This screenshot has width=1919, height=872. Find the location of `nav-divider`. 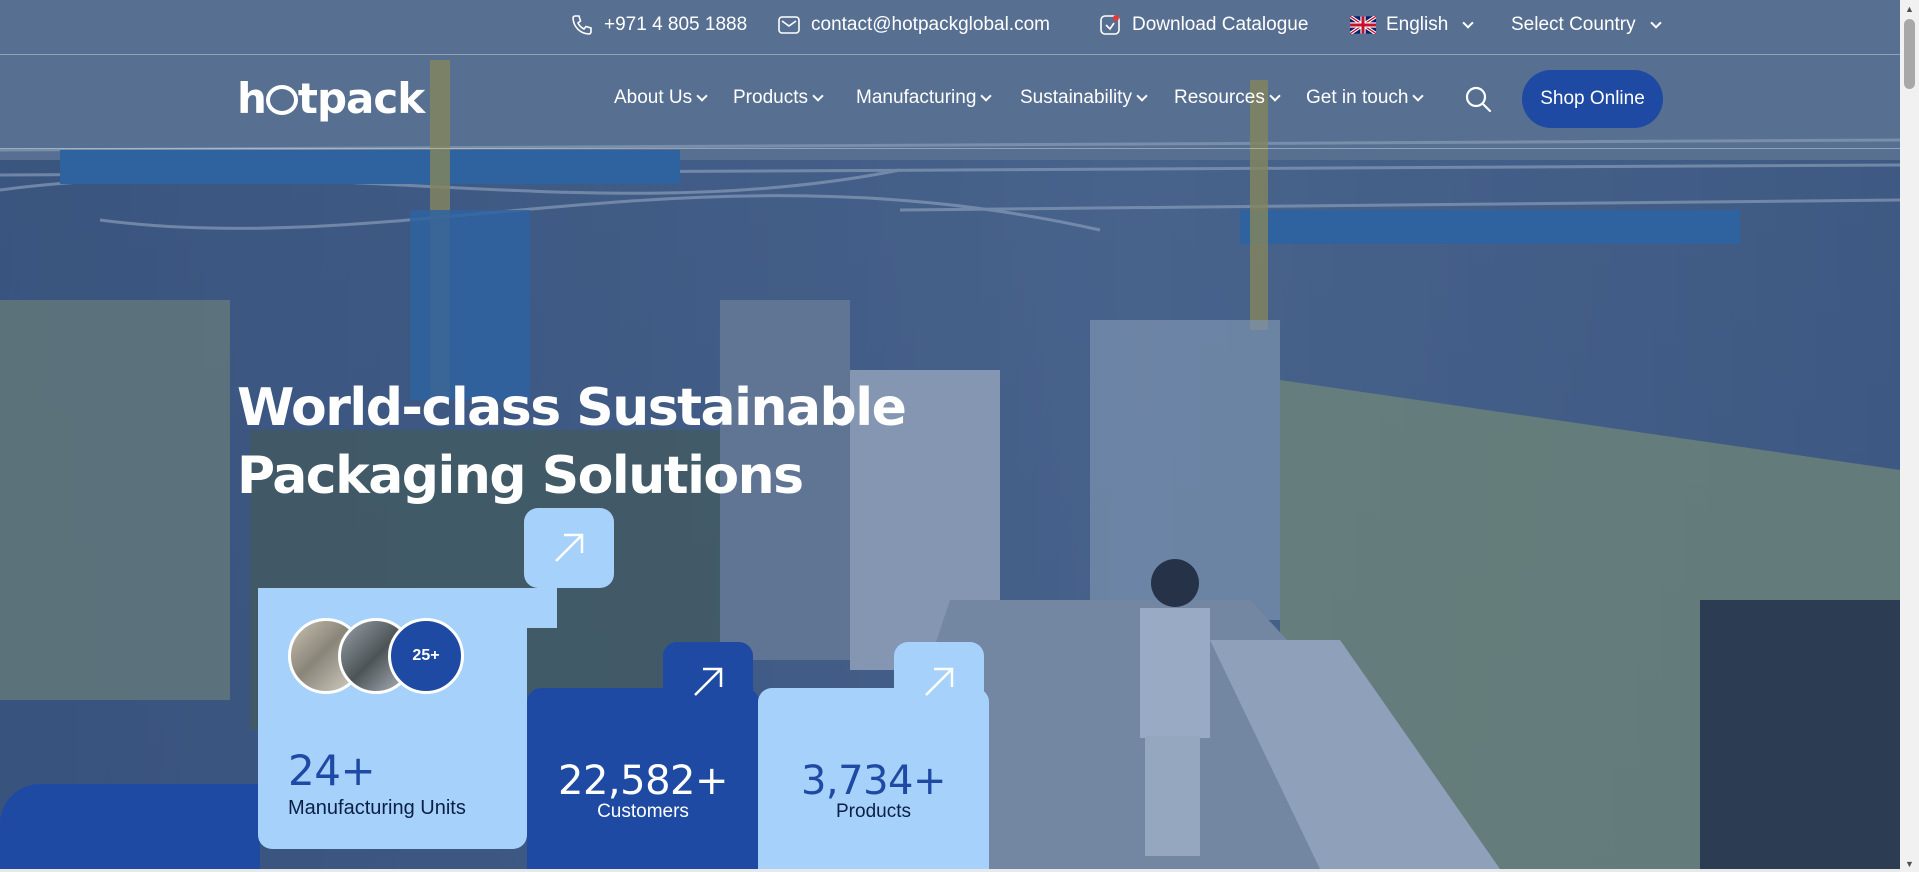

nav-divider is located at coordinates (950, 148).